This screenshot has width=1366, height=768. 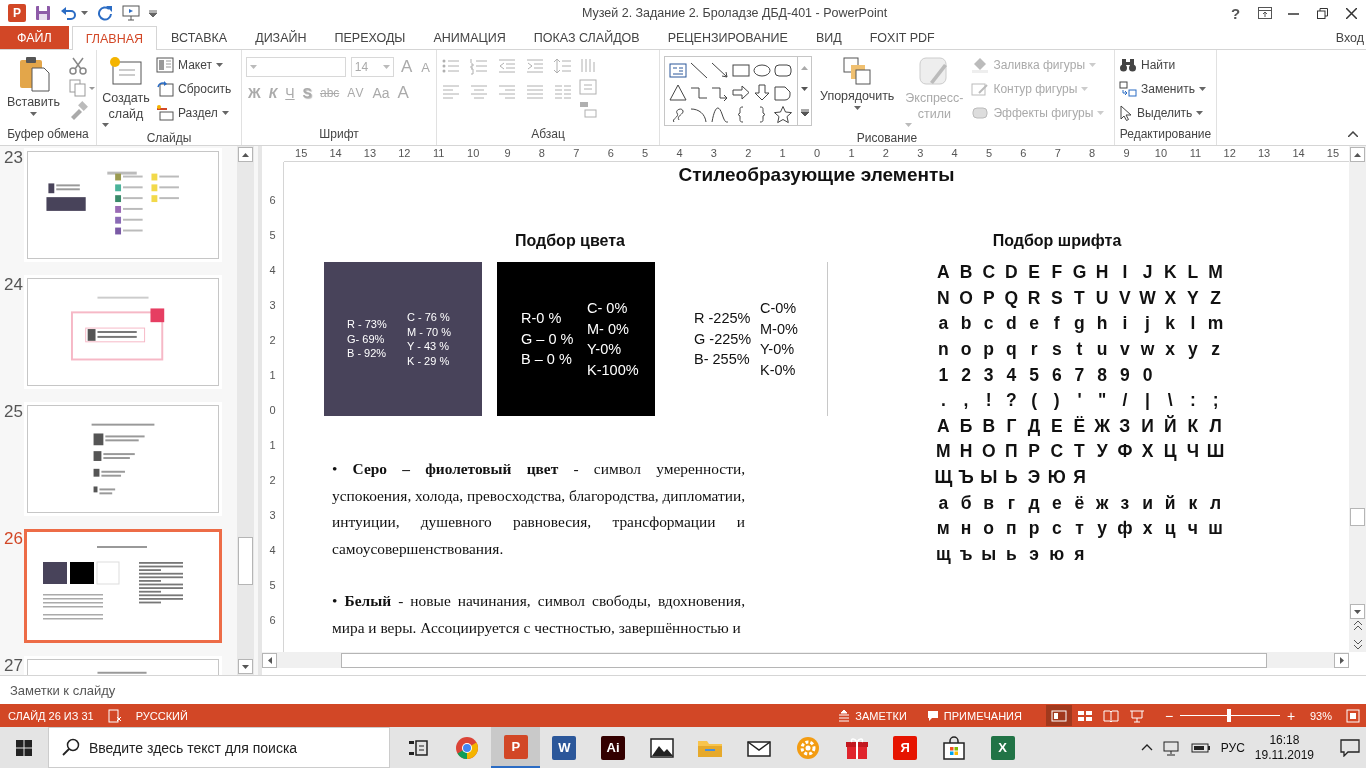 I want to click on ribbon-tab: FOXIT PDF, so click(x=902, y=37).